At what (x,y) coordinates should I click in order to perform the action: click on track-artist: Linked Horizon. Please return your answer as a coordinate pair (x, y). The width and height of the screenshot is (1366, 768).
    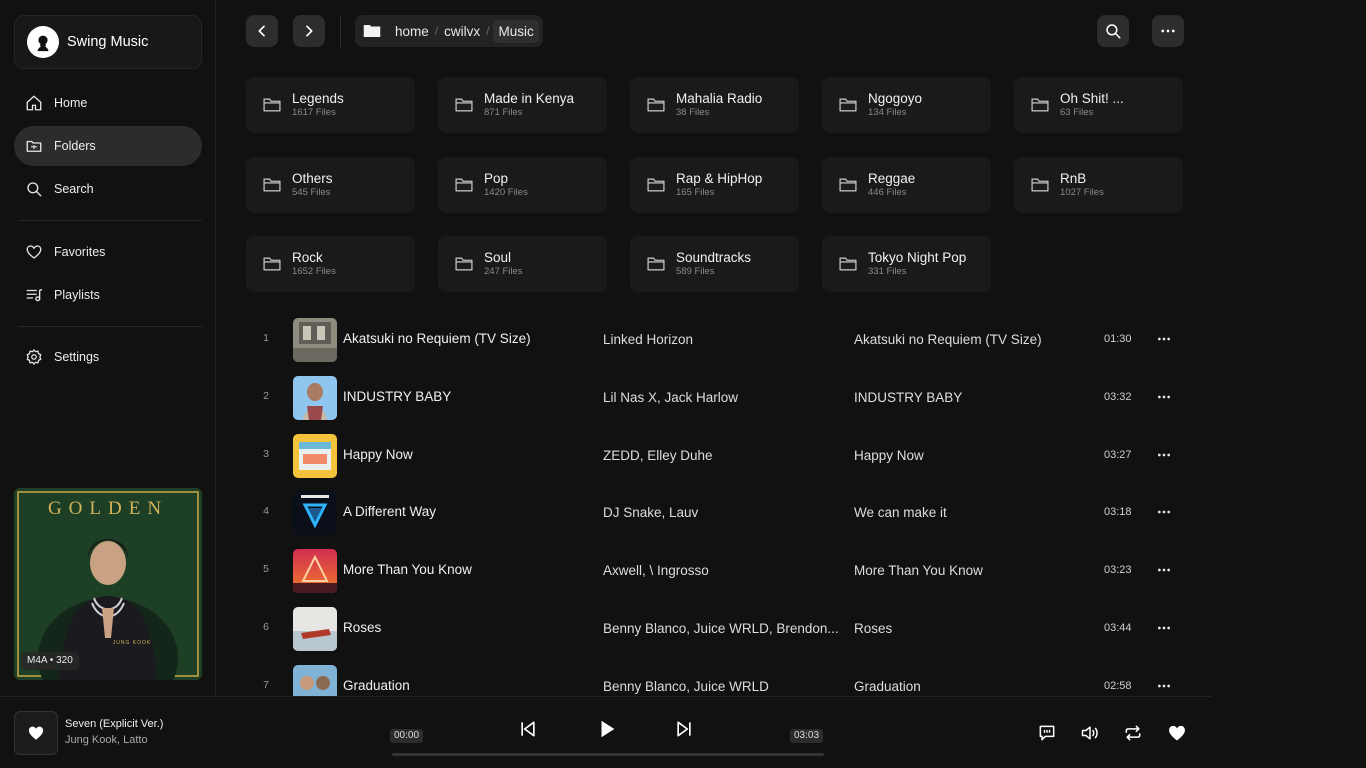
    Looking at the image, I should click on (648, 339).